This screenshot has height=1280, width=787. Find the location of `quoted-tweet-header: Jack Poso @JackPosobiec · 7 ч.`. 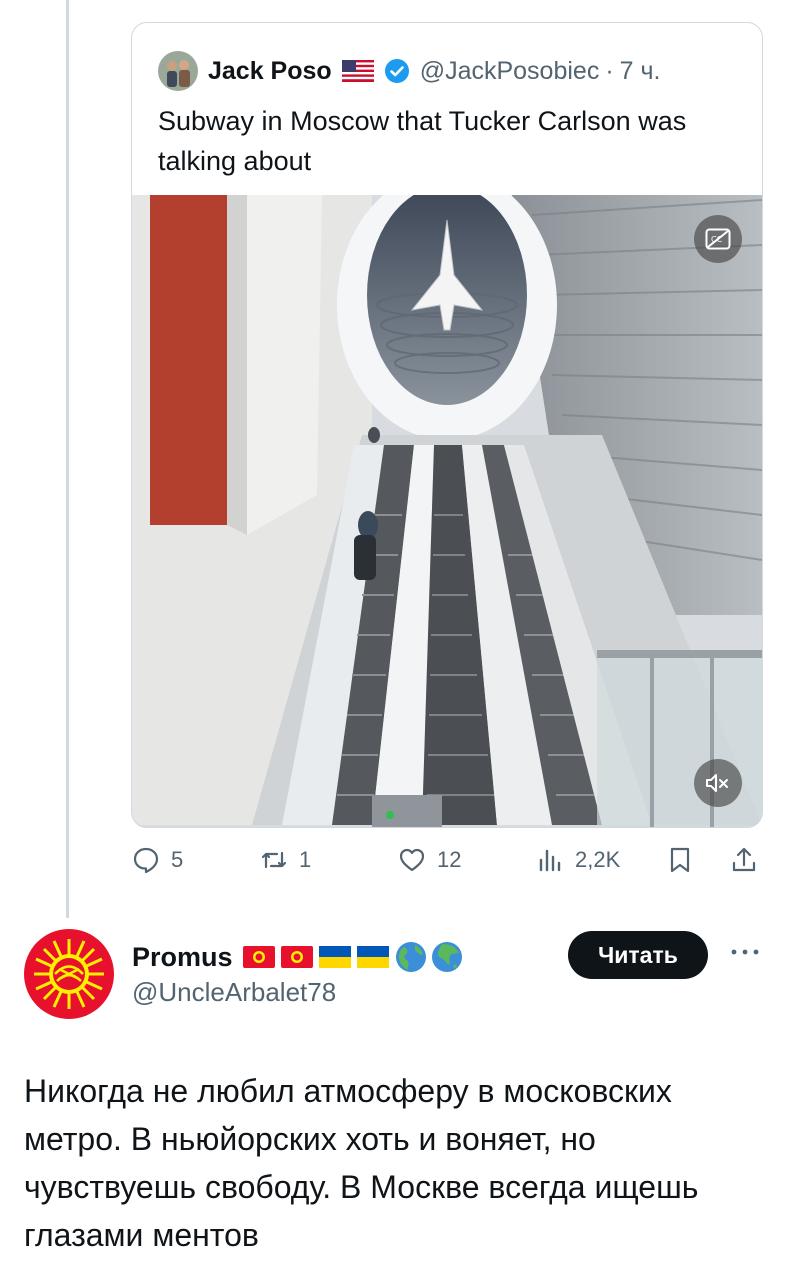

quoted-tweet-header: Jack Poso @JackPosobiec · 7 ч. is located at coordinates (409, 71).